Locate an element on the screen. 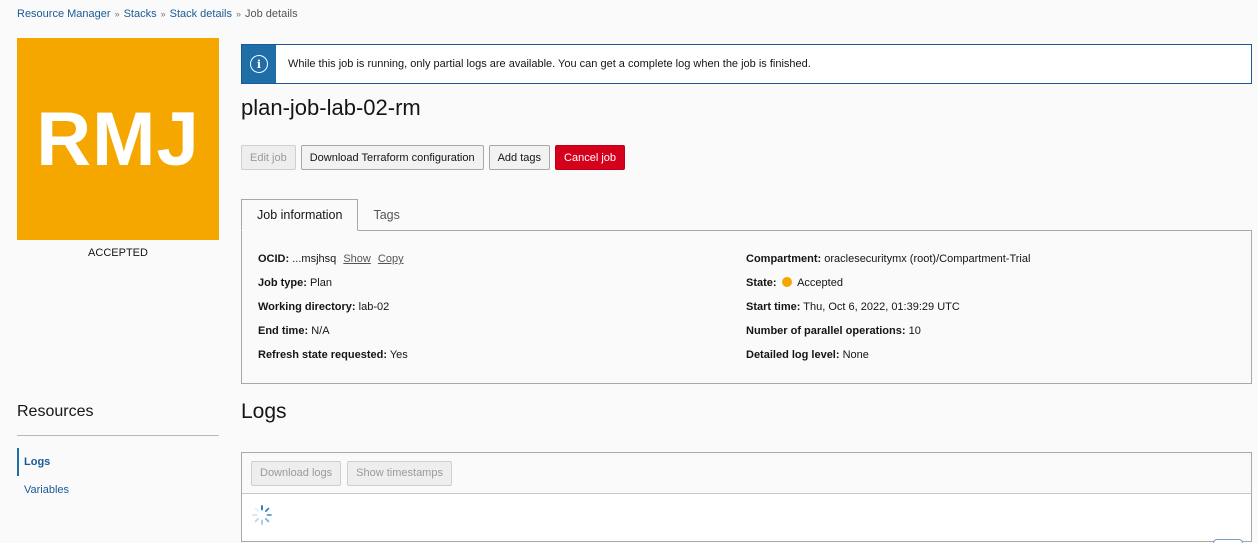 The image size is (1258, 543). edit-job-button: Edit job is located at coordinates (268, 157).